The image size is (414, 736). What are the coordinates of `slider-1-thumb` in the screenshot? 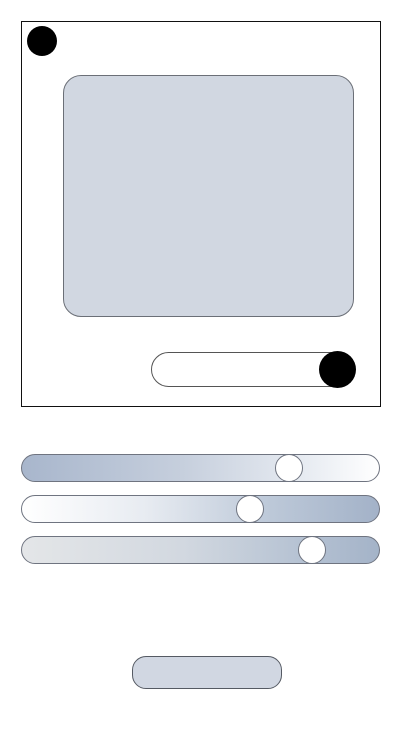 It's located at (289, 468).